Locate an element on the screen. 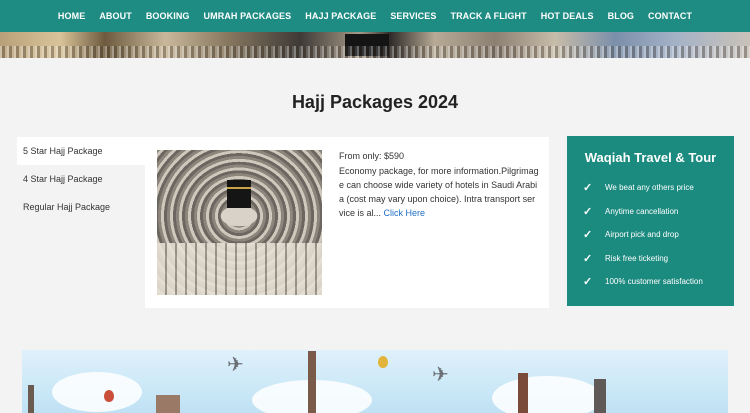 The width and height of the screenshot is (750, 413). package-photo is located at coordinates (239, 222).